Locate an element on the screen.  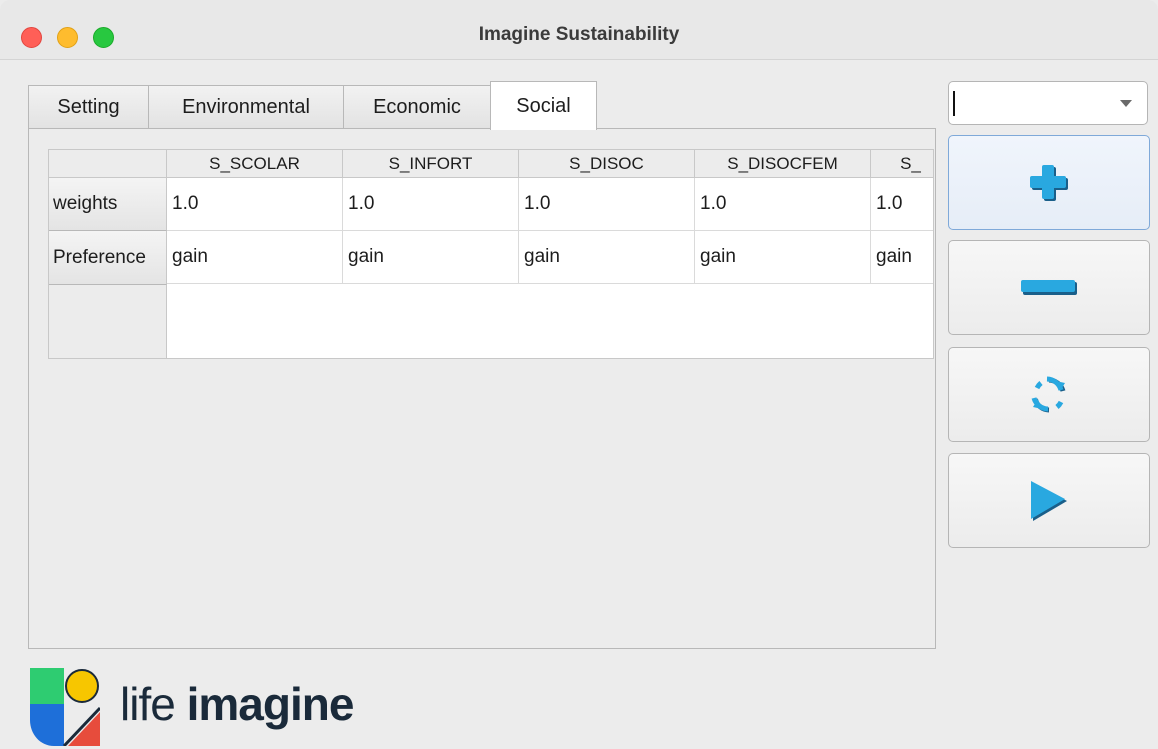
item-combo-box is located at coordinates (1048, 103).